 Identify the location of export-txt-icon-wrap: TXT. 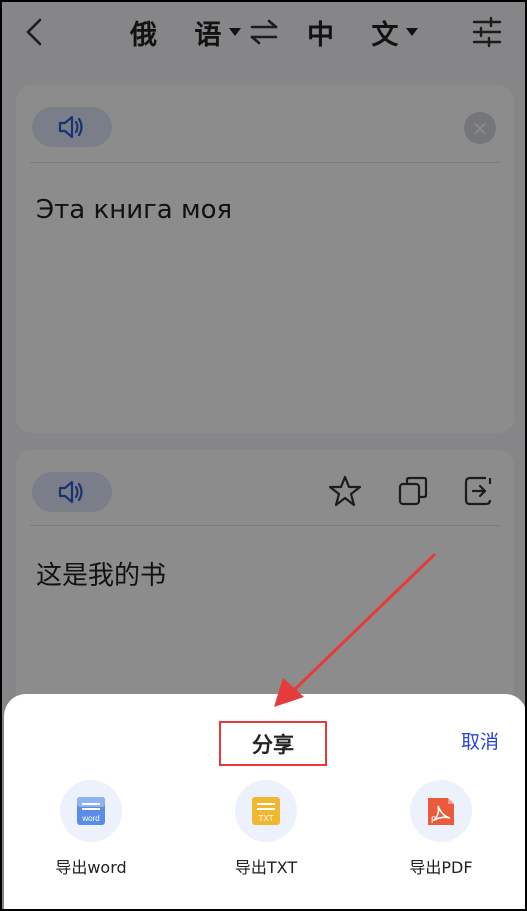
(266, 811).